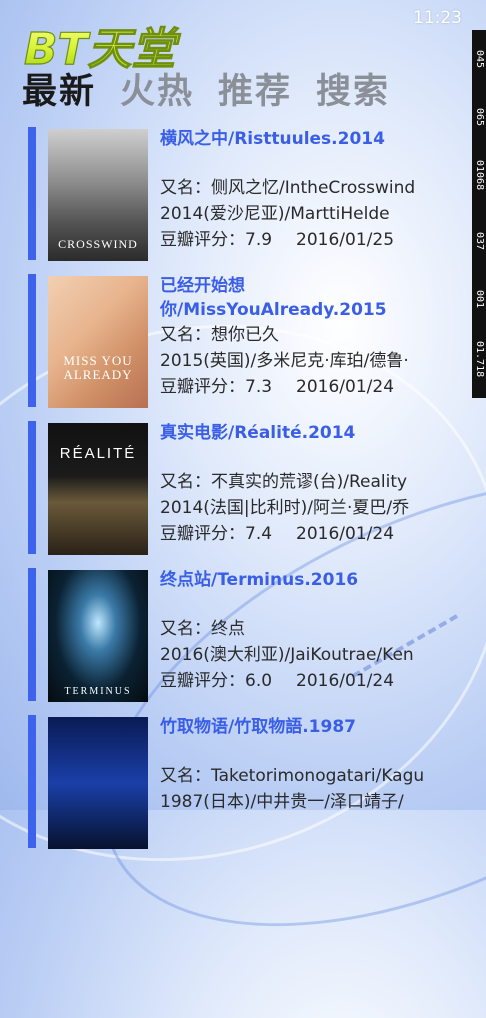 The width and height of the screenshot is (486, 1018). I want to click on side-strip-value: 001, so click(479, 299).